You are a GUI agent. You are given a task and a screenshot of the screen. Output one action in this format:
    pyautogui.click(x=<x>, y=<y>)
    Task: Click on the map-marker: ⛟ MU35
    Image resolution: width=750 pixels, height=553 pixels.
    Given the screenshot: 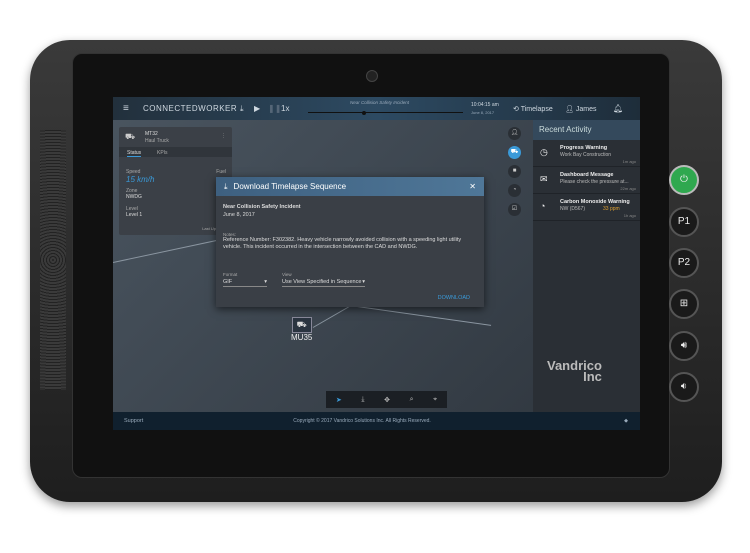 What is the action you would take?
    pyautogui.click(x=301, y=329)
    